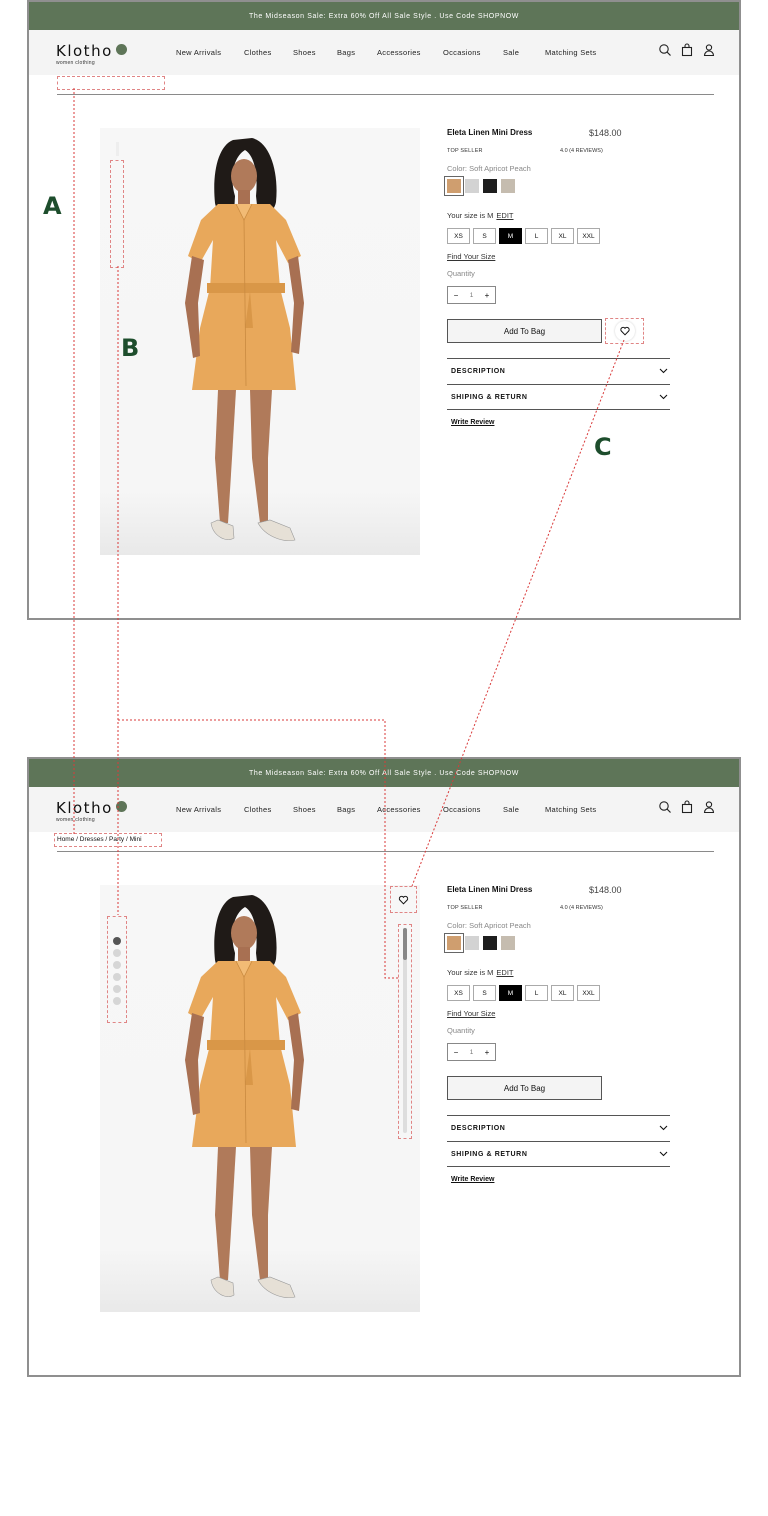  I want to click on connector-c, so click(518, 613).